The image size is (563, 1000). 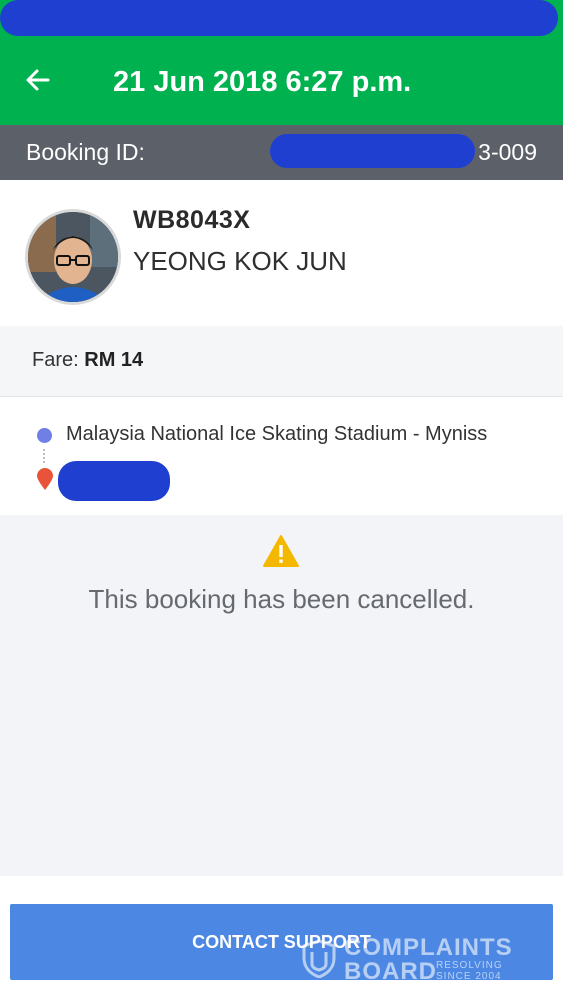 What do you see at coordinates (262, 82) in the screenshot?
I see `header-title: 21 Jun 2018 6:27 p.m.` at bounding box center [262, 82].